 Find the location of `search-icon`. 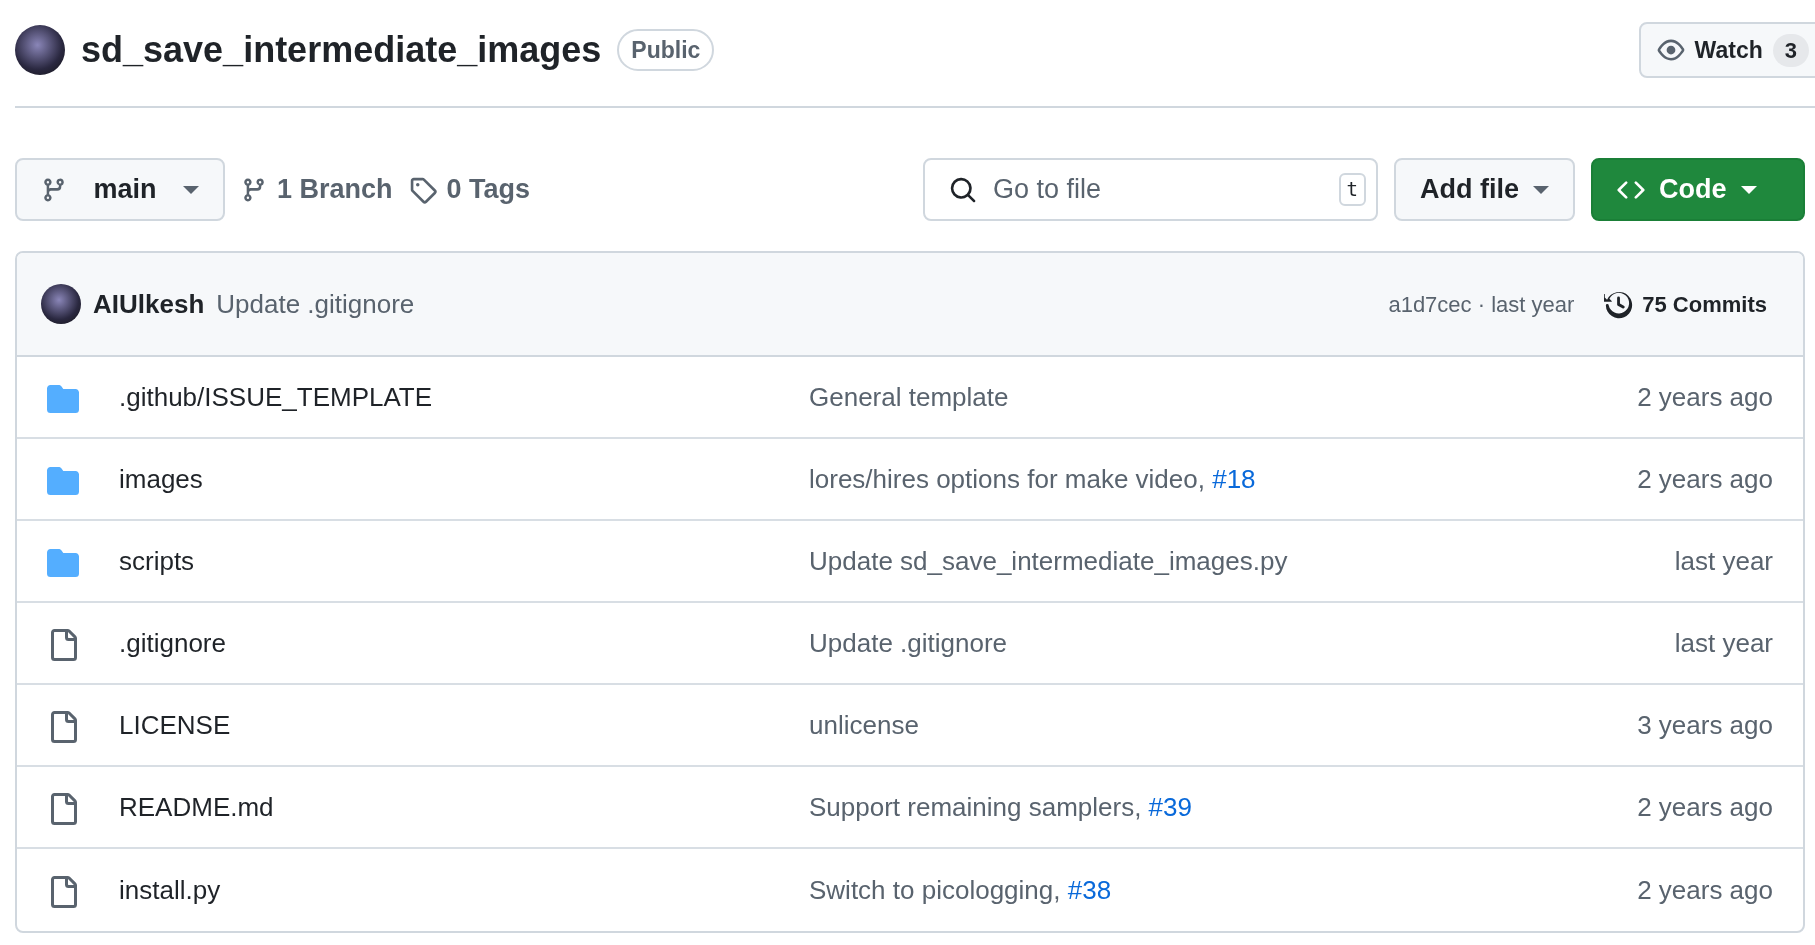

search-icon is located at coordinates (963, 189).